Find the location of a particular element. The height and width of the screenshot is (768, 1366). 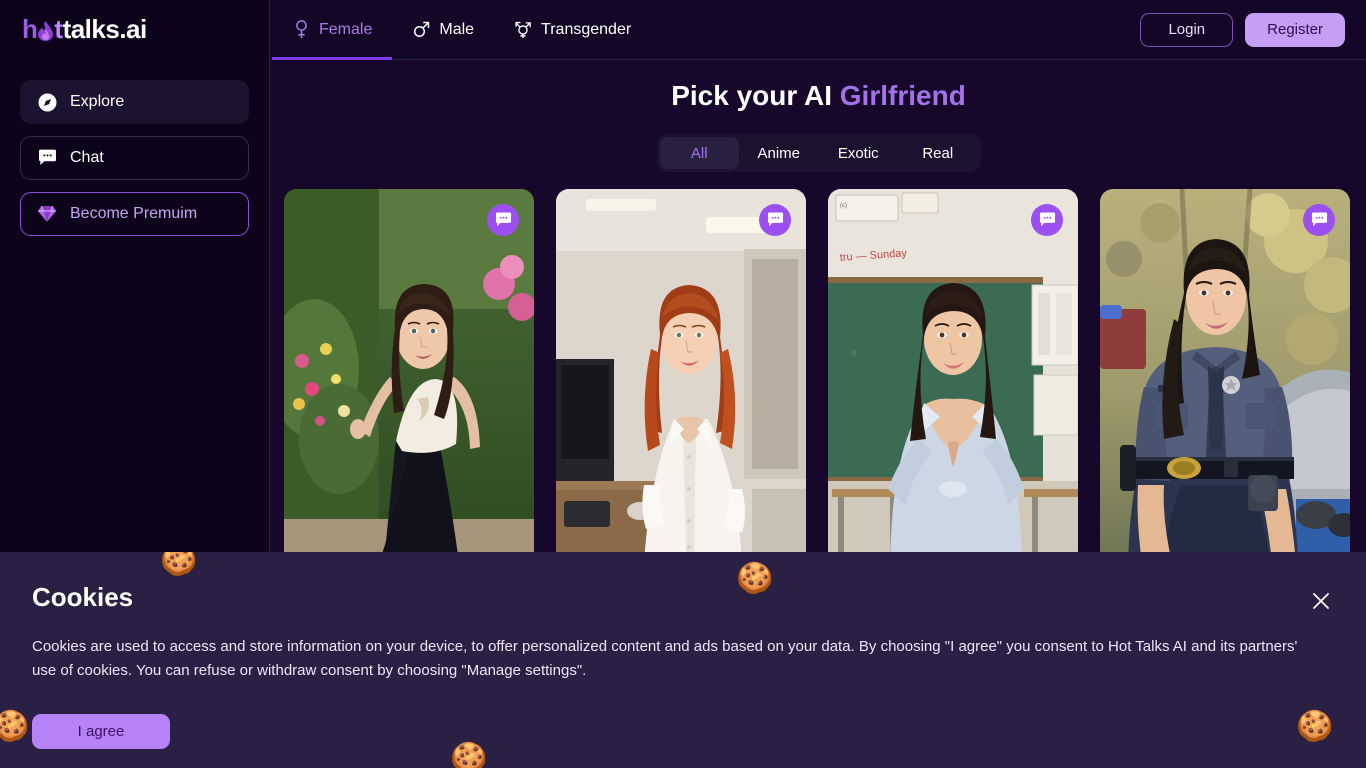

card-photo-office-redhead is located at coordinates (681, 376).